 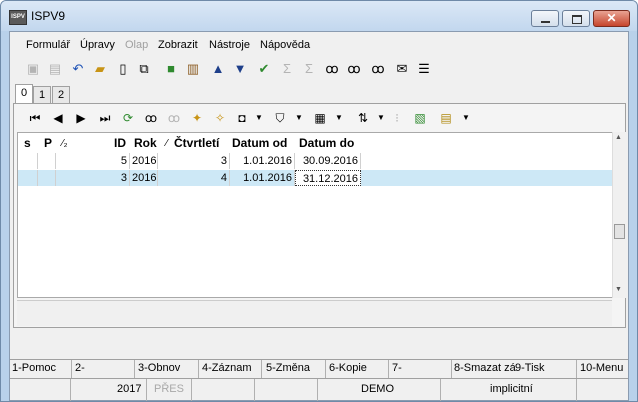 I want to click on columns-icon: ▦, so click(x=320, y=118).